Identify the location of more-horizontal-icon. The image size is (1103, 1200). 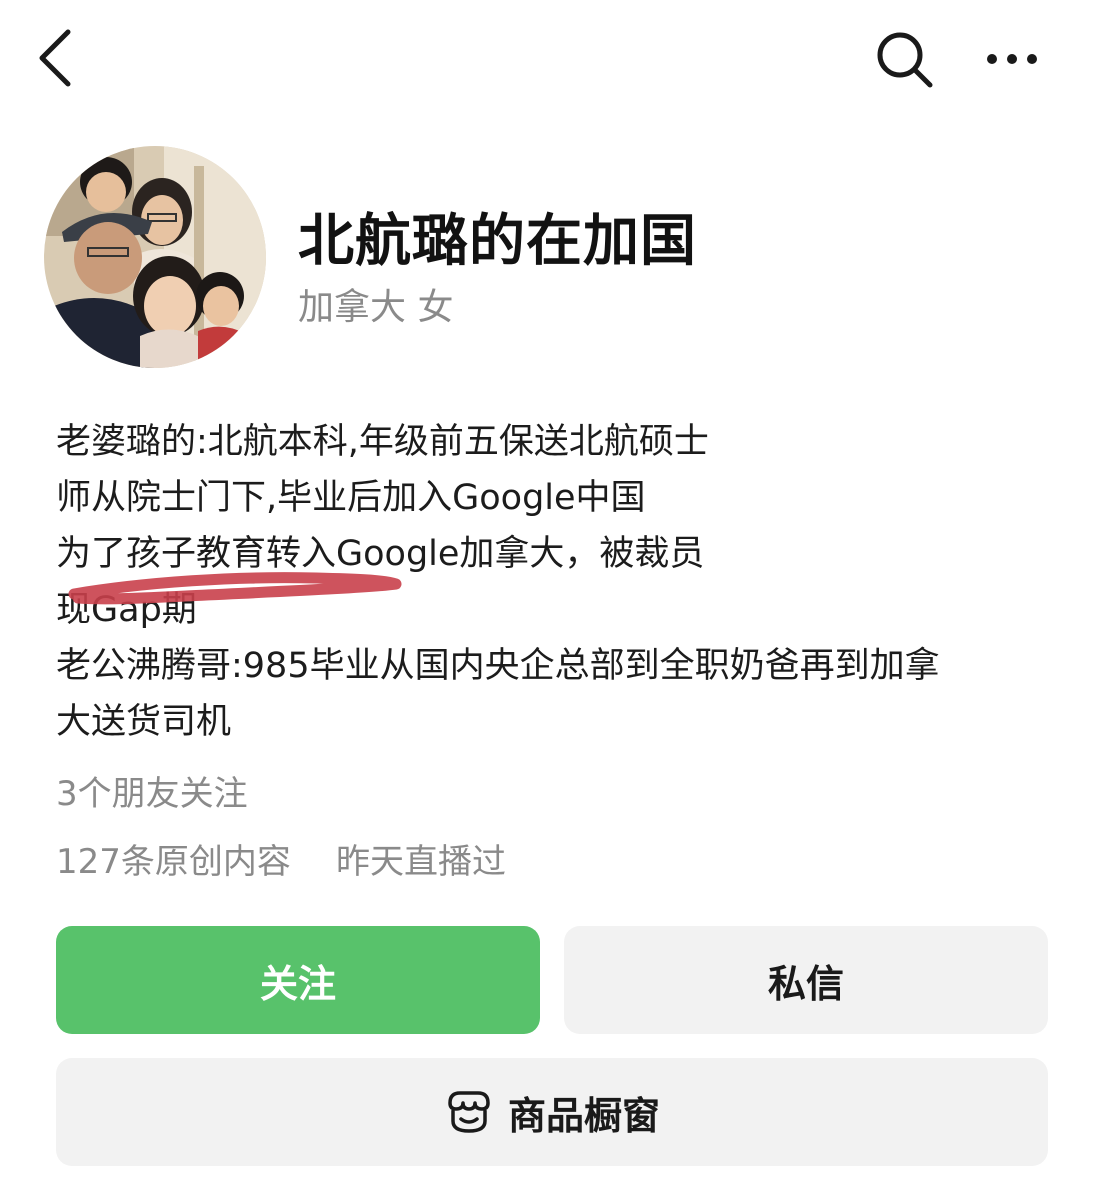
(1010, 59).